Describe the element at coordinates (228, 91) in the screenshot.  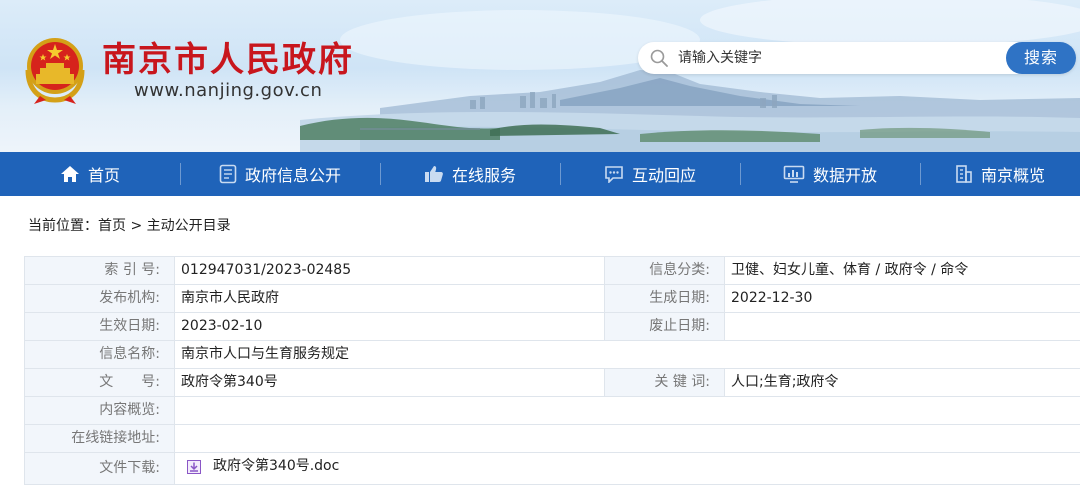
I see `site-url: www.nanjing.gov.cn` at that location.